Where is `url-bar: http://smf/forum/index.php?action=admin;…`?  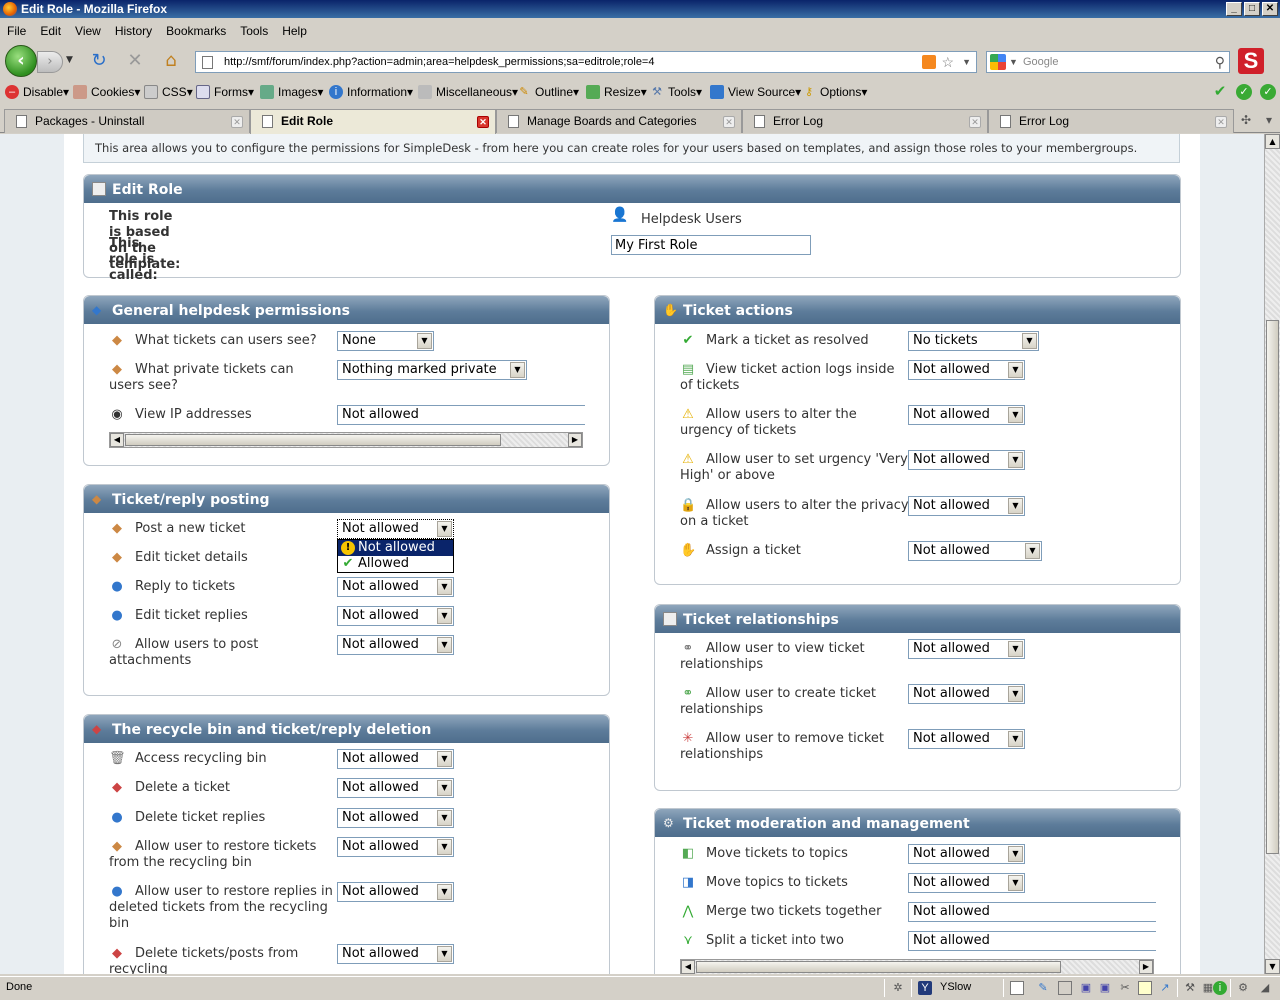 url-bar: http://smf/forum/index.php?action=admin;… is located at coordinates (586, 62).